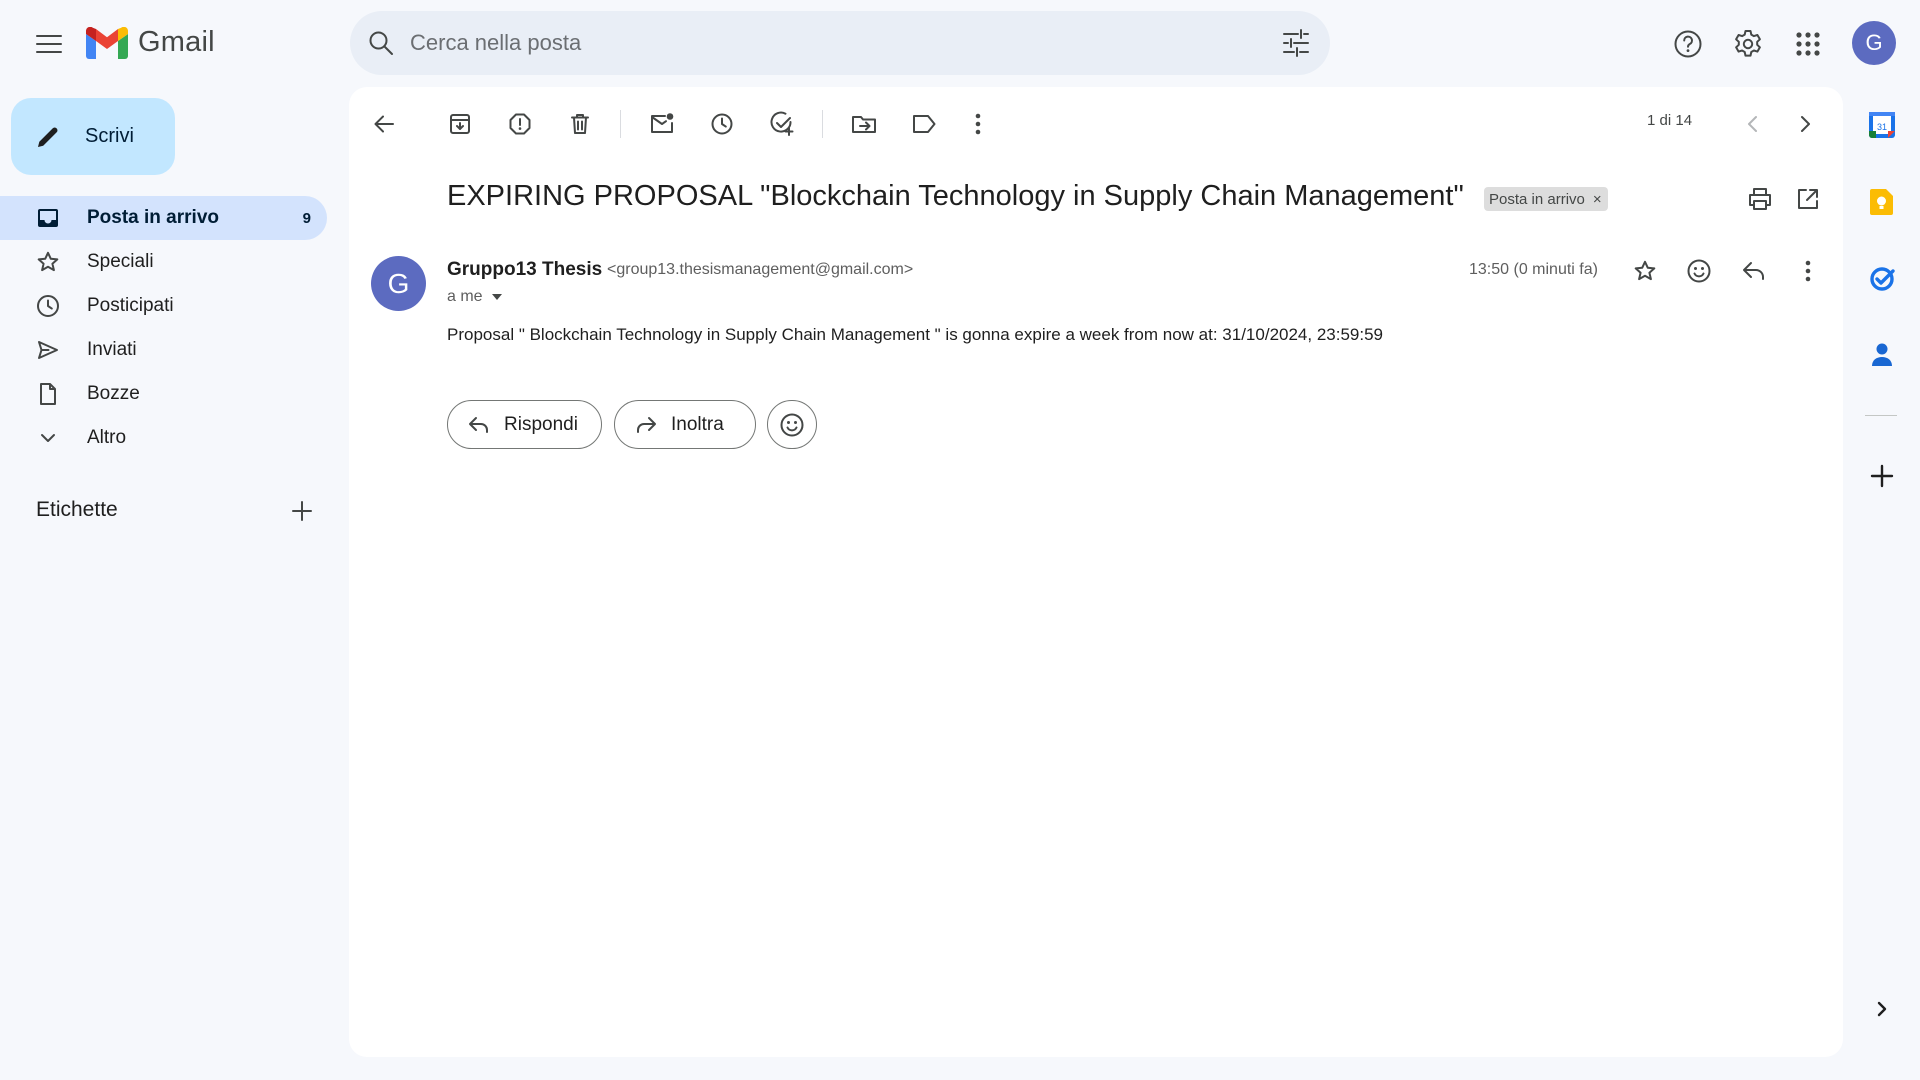  I want to click on sidebar-item-inbox: Posta in arrivo 9, so click(163, 218).